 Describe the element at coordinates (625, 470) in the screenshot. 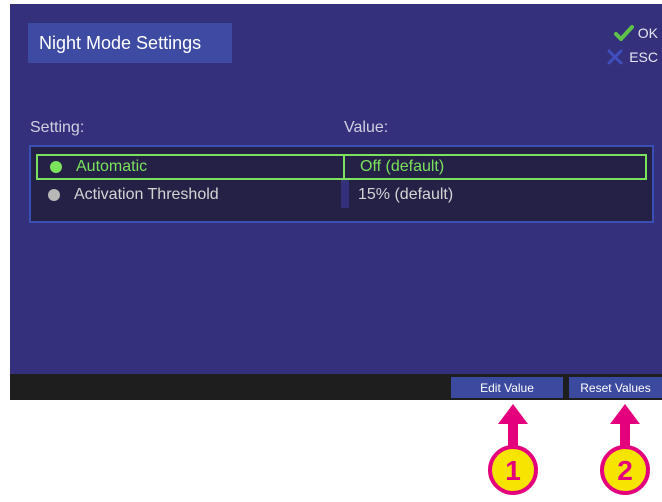

I see `callout-number: 2` at that location.